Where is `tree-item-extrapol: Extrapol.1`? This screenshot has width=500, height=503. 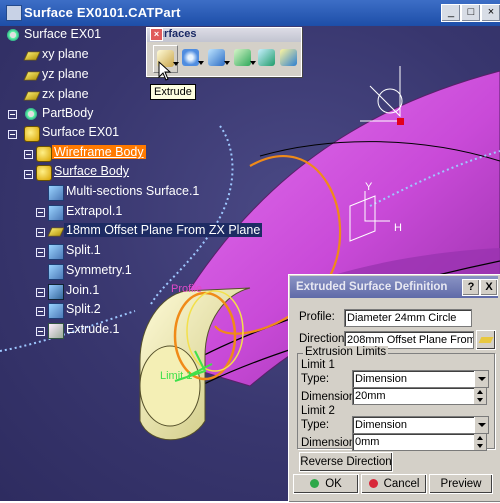 tree-item-extrapol: Extrapol.1 is located at coordinates (103, 212).